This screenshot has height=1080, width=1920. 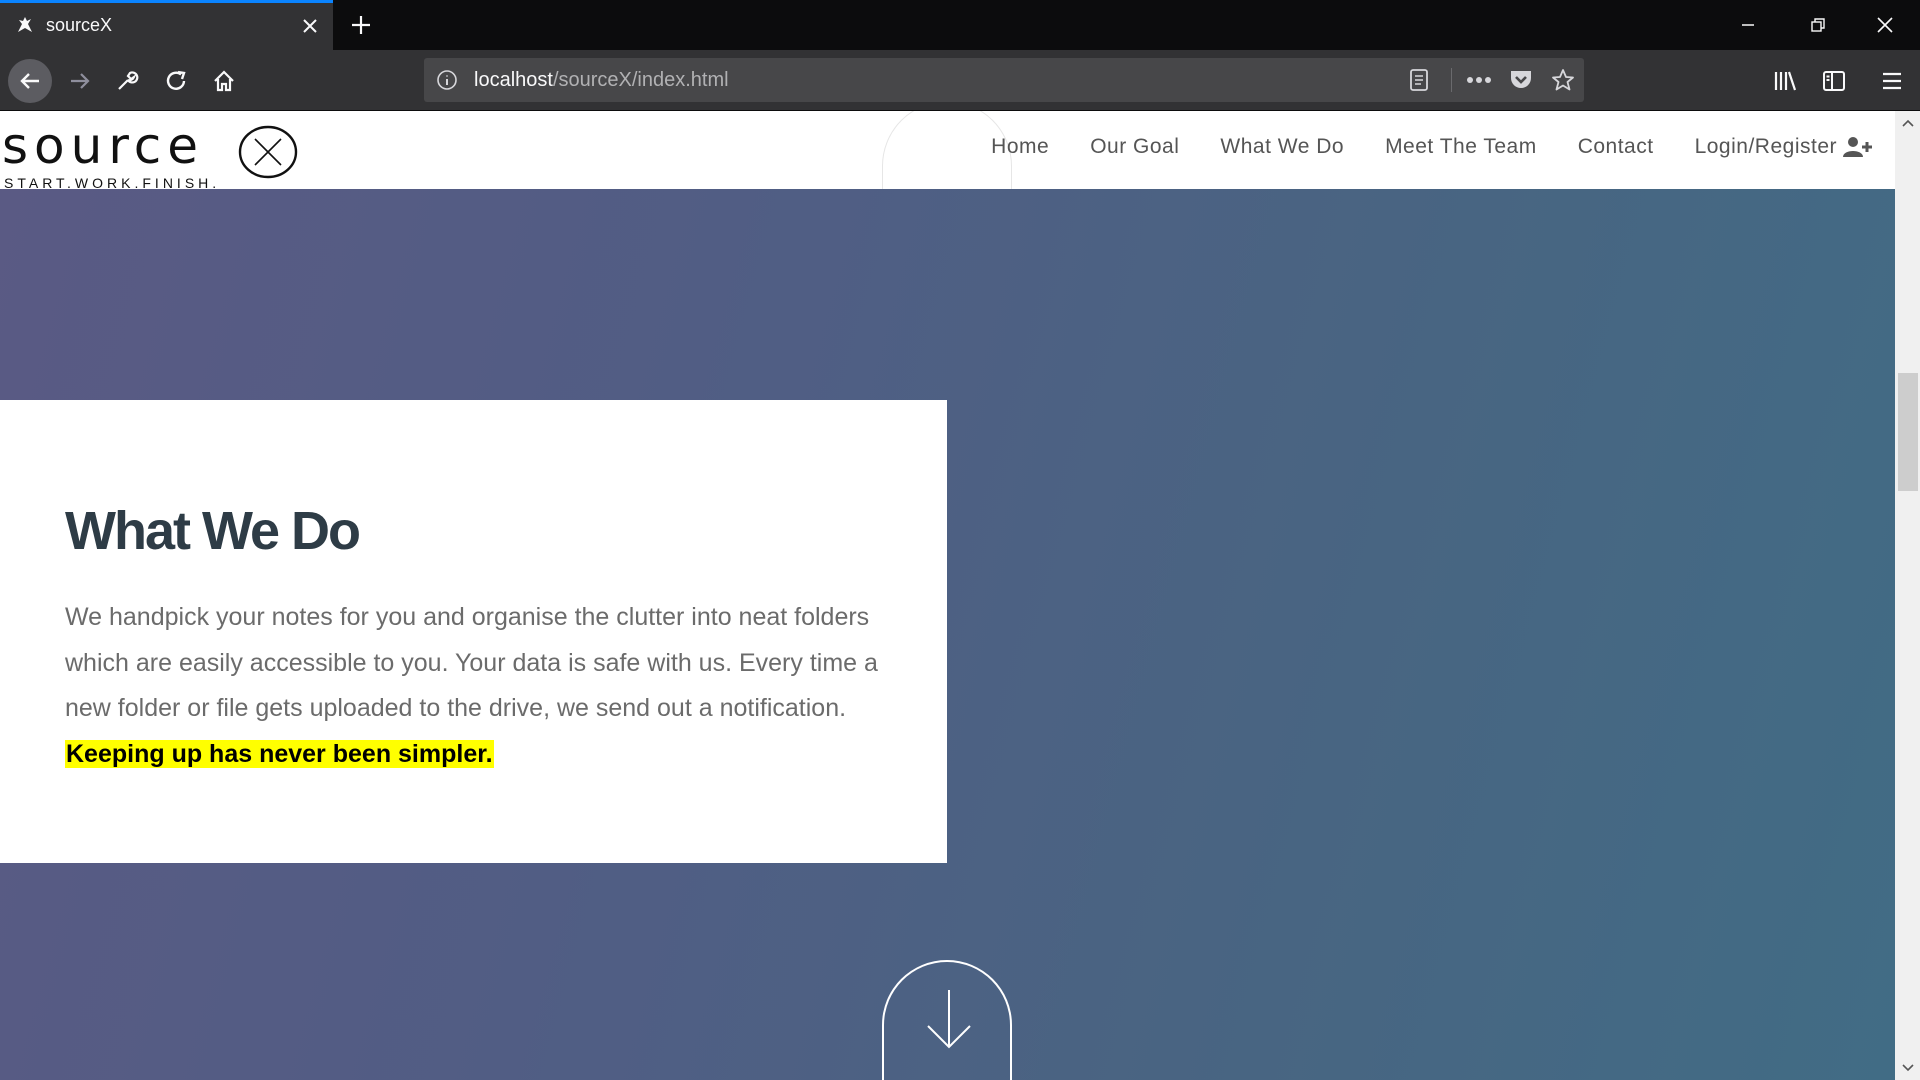 I want to click on star-icon, so click(x=1563, y=80).